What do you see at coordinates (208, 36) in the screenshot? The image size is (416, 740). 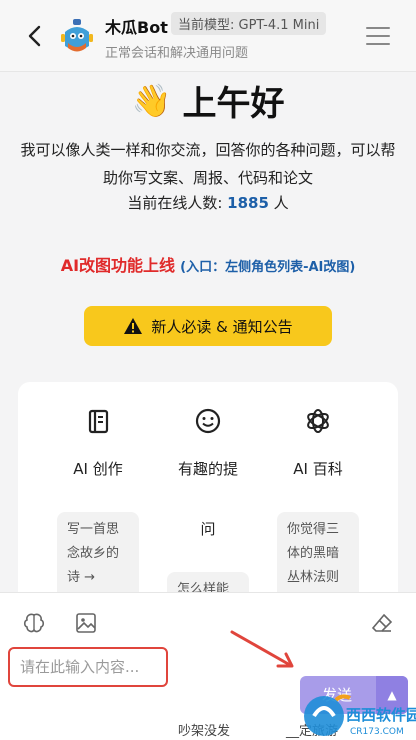 I see `chat-header: 木瓜Bot 当前模型: GPT-4.1 Mini 正常会话和解决通用问题` at bounding box center [208, 36].